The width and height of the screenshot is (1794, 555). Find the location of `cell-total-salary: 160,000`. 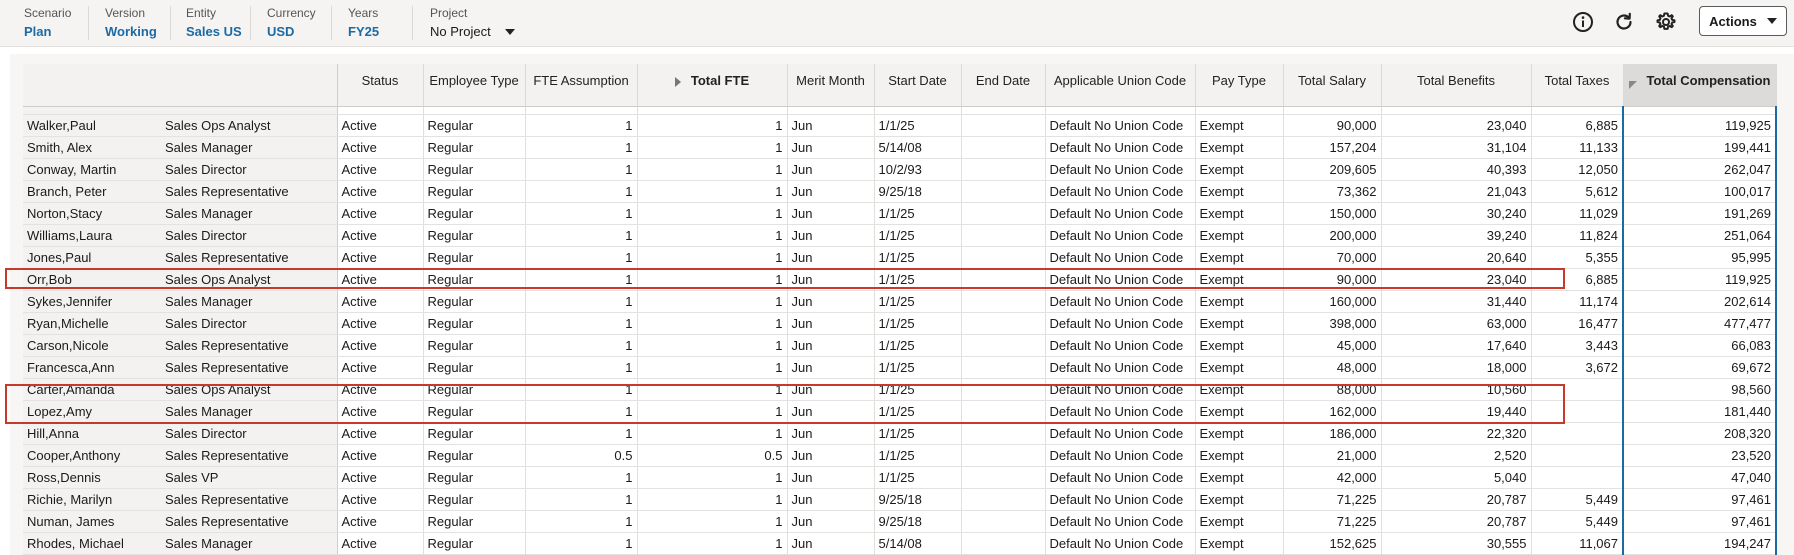

cell-total-salary: 160,000 is located at coordinates (1332, 301).